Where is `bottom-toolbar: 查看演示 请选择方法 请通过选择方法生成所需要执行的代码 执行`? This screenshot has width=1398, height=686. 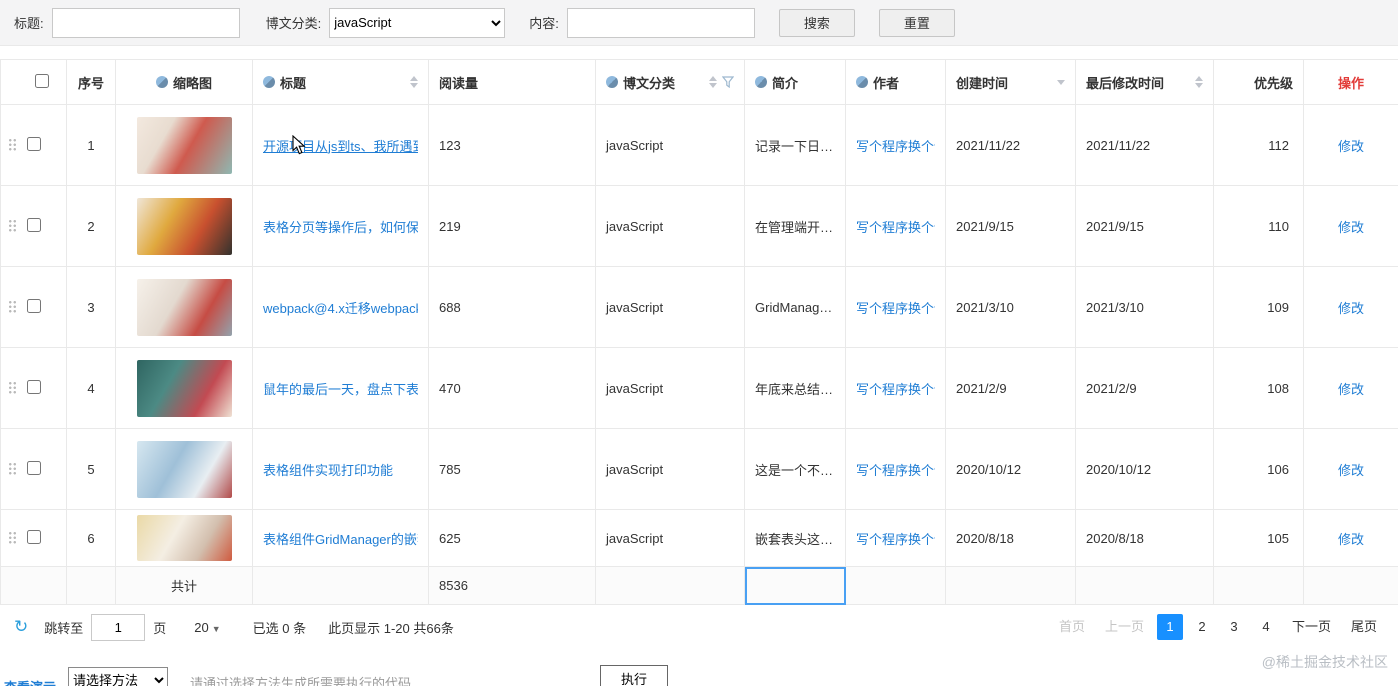
bottom-toolbar: 查看演示 请选择方法 请通过选择方法生成所需要执行的代码 执行 is located at coordinates (699, 667).